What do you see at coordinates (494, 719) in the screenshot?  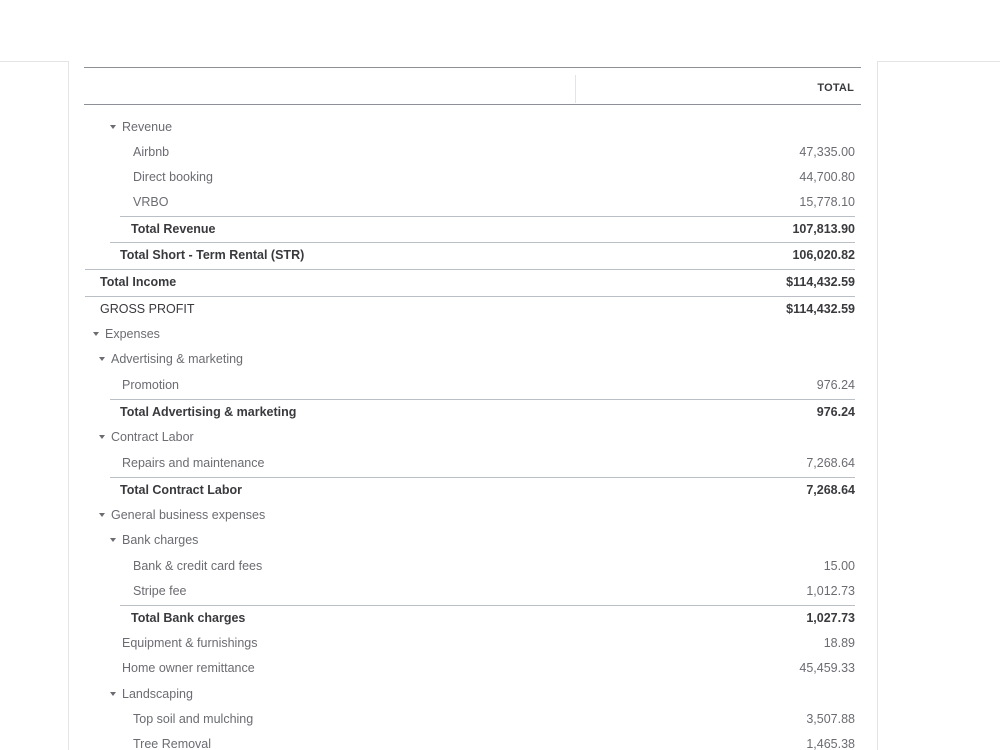 I see `account-row-top-soil: Top soil and mulching 3,507.88` at bounding box center [494, 719].